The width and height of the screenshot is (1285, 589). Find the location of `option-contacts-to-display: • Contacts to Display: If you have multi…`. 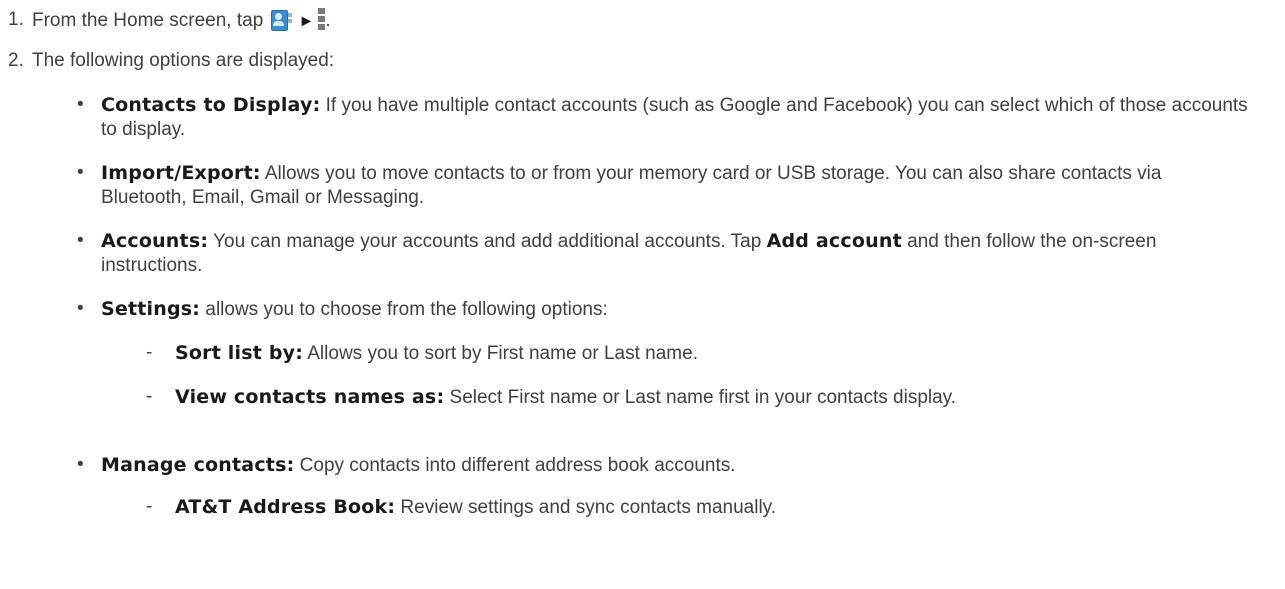

option-contacts-to-display: • Contacts to Display: If you have multi… is located at coordinates (642, 118).